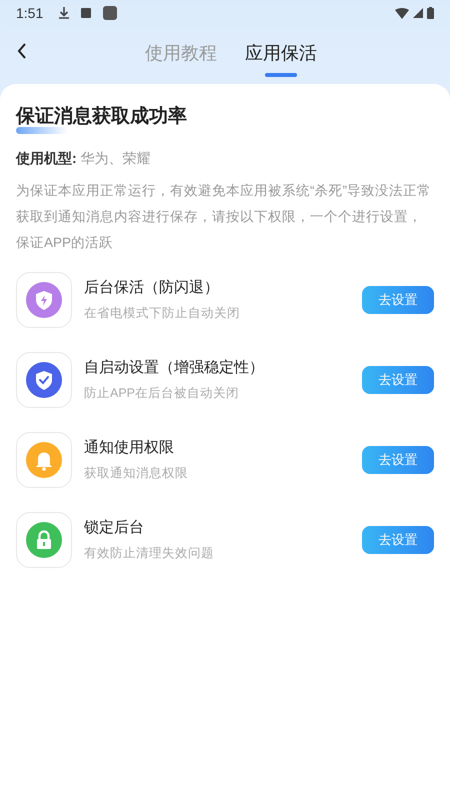 This screenshot has width=450, height=800. I want to click on permission-title: 自启动设置（增强稳定性）, so click(174, 368).